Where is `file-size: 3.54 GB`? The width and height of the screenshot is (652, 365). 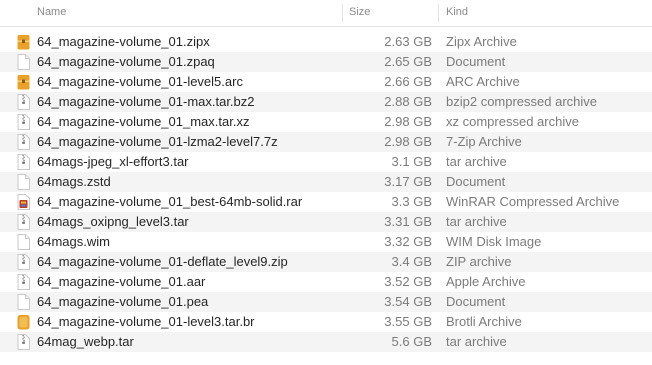
file-size: 3.54 GB is located at coordinates (408, 301).